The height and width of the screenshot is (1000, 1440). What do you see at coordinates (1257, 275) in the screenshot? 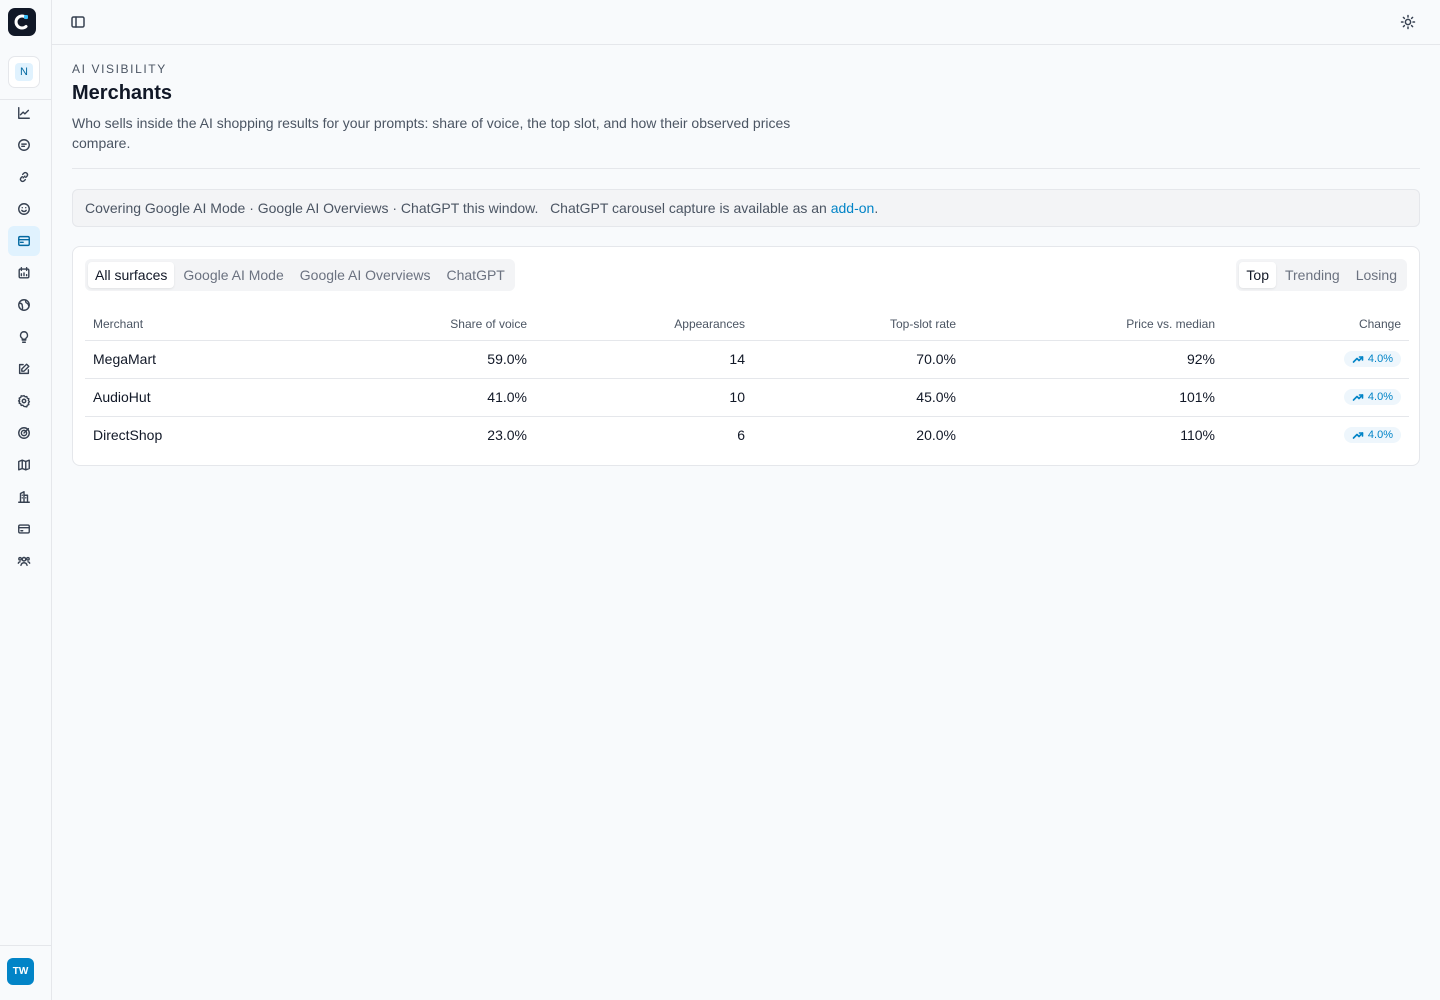
I see `tab-top: Top` at bounding box center [1257, 275].